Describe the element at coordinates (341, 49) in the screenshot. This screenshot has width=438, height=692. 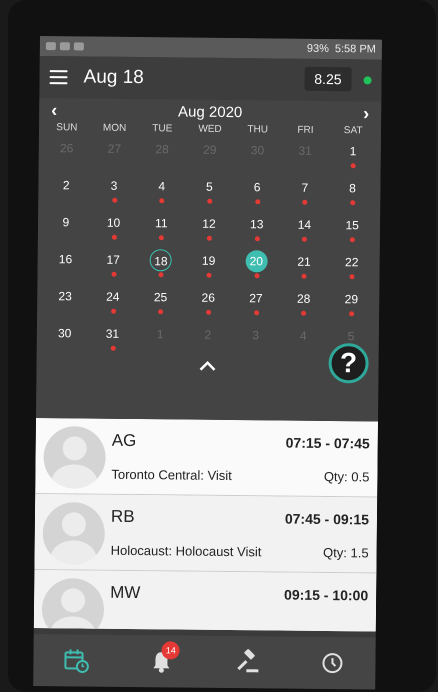
I see `status-right: 93% 5:58 PM` at that location.